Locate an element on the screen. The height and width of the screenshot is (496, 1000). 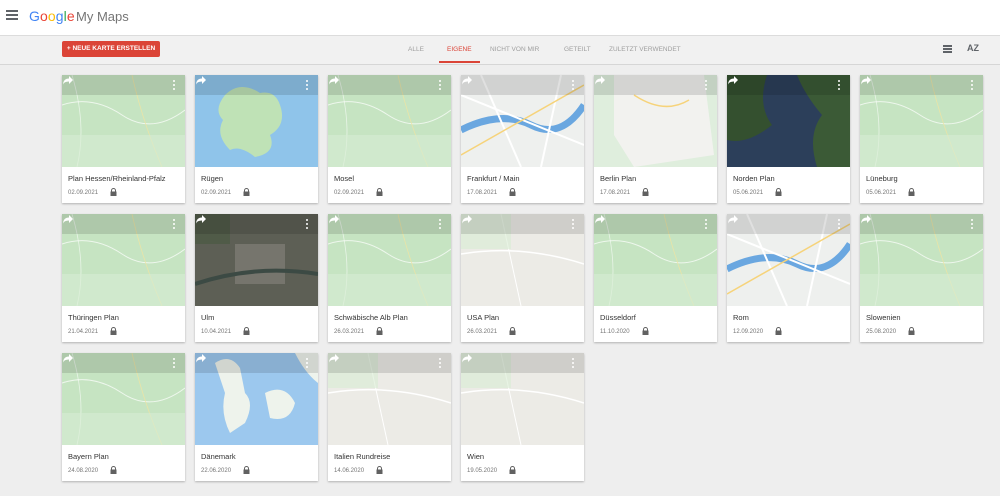
map-date: 12.09.2020 is located at coordinates (748, 332).